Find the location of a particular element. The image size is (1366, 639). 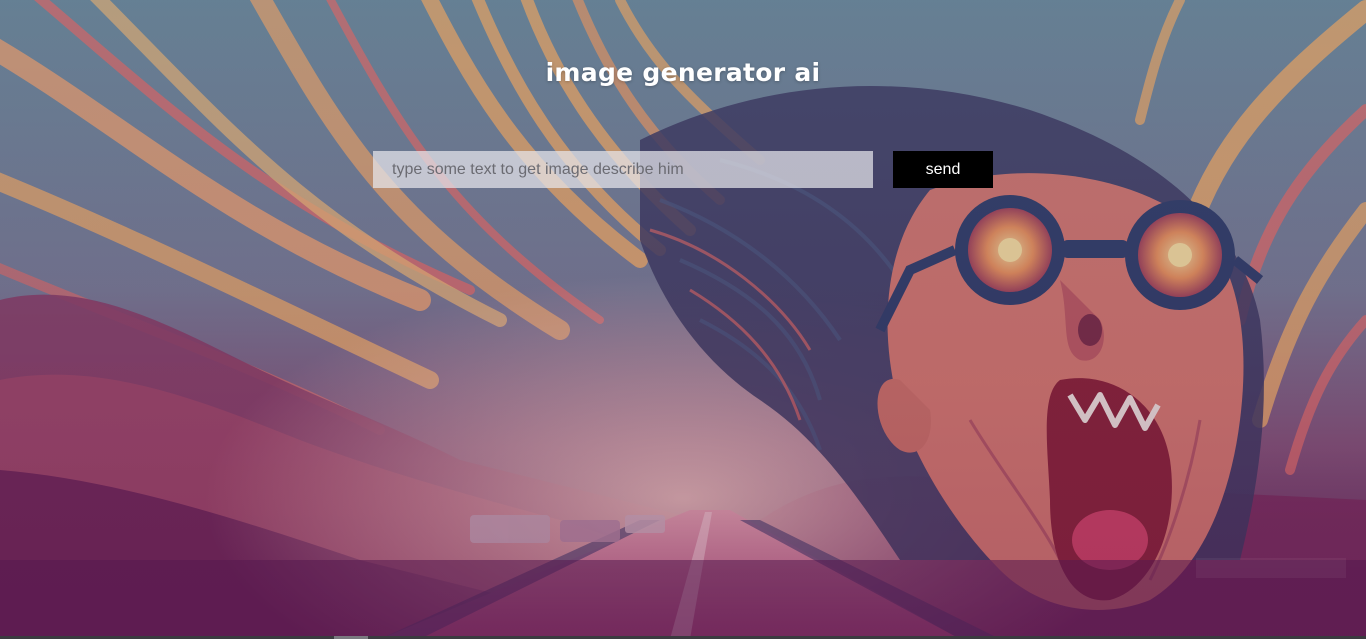

faint-overlay-chip is located at coordinates (1271, 568).